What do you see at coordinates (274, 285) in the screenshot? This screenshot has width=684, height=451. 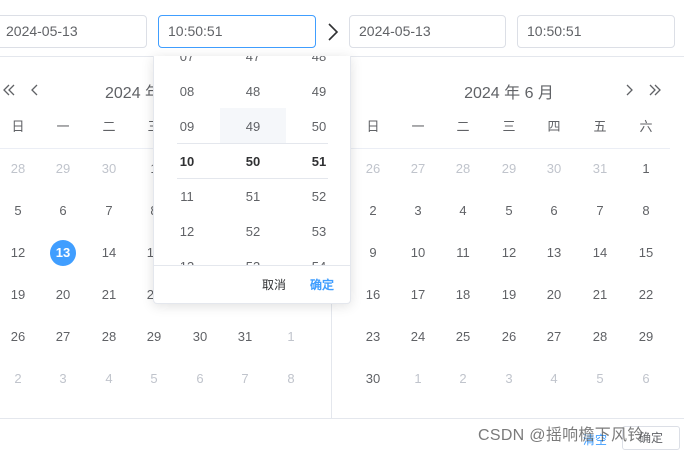 I see `time-cancel-button: 取消` at bounding box center [274, 285].